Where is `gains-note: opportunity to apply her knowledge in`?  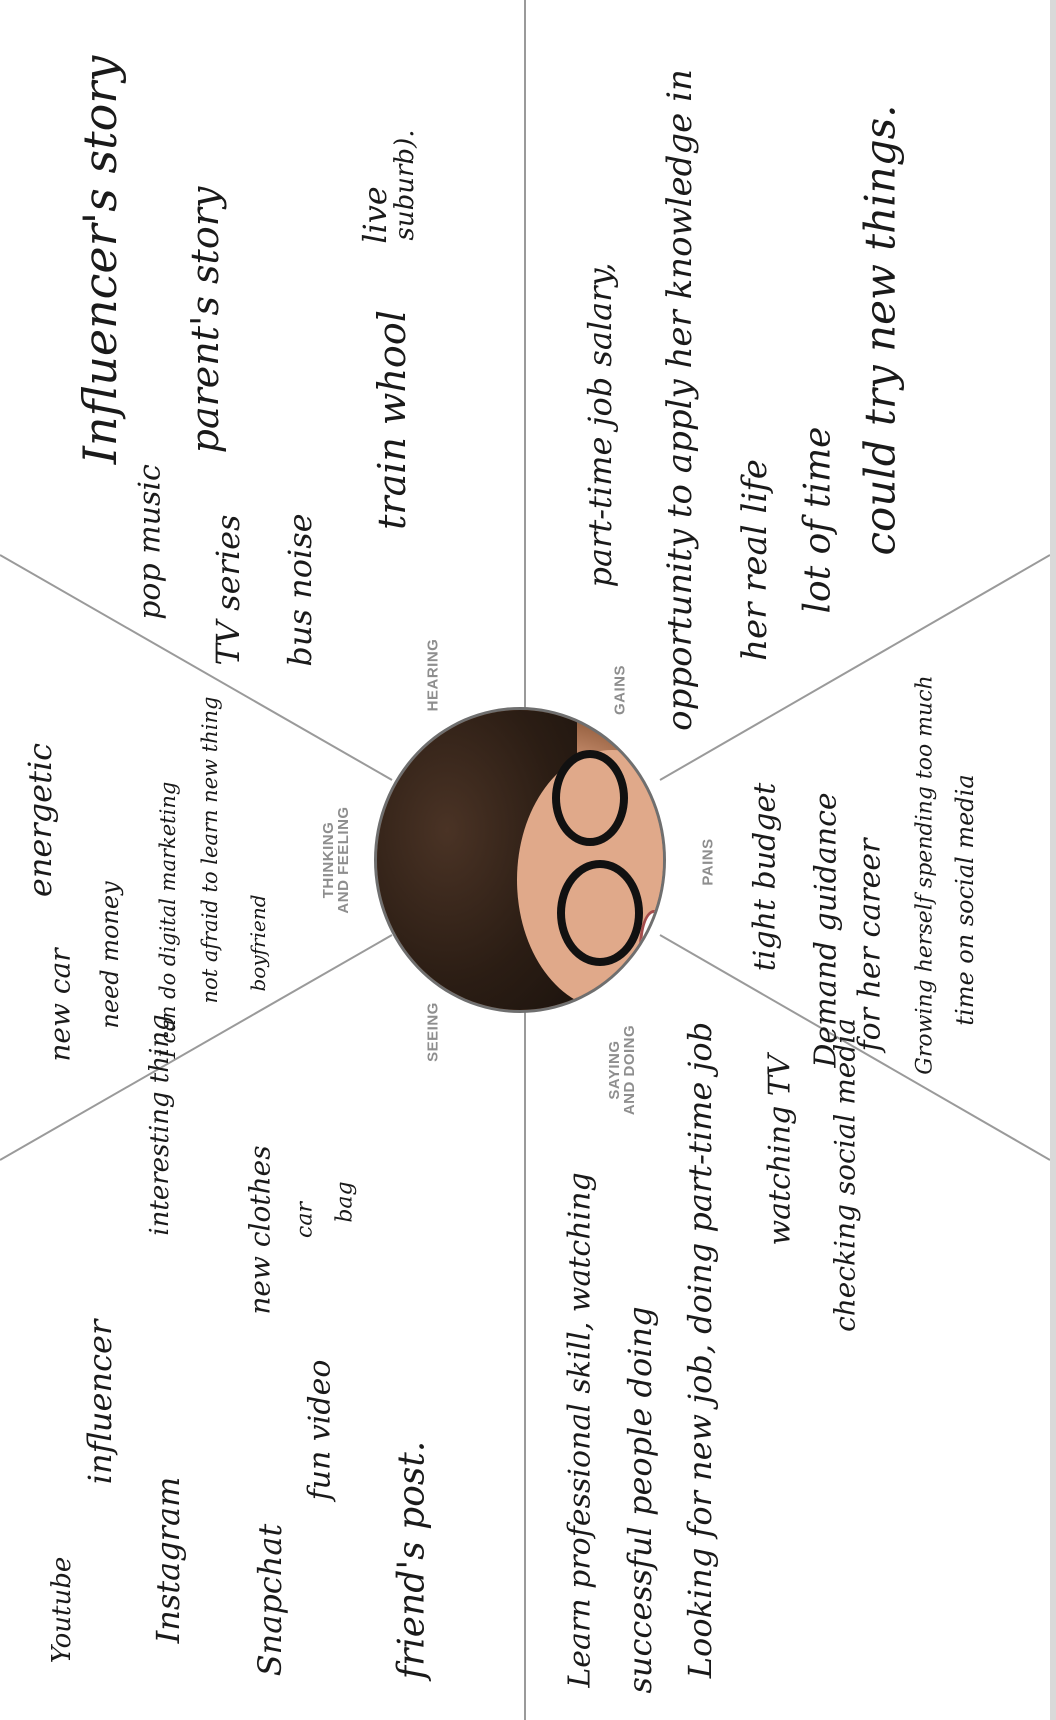
gains-note: opportunity to apply her knowledge in is located at coordinates (680, 400).